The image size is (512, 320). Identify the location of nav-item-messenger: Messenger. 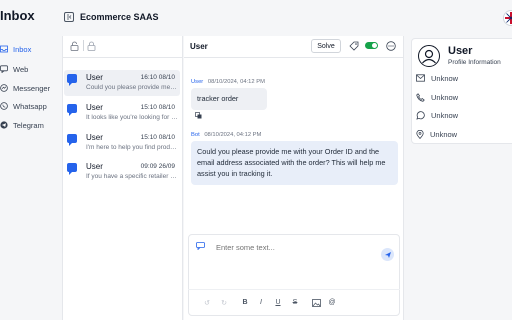
(30, 88).